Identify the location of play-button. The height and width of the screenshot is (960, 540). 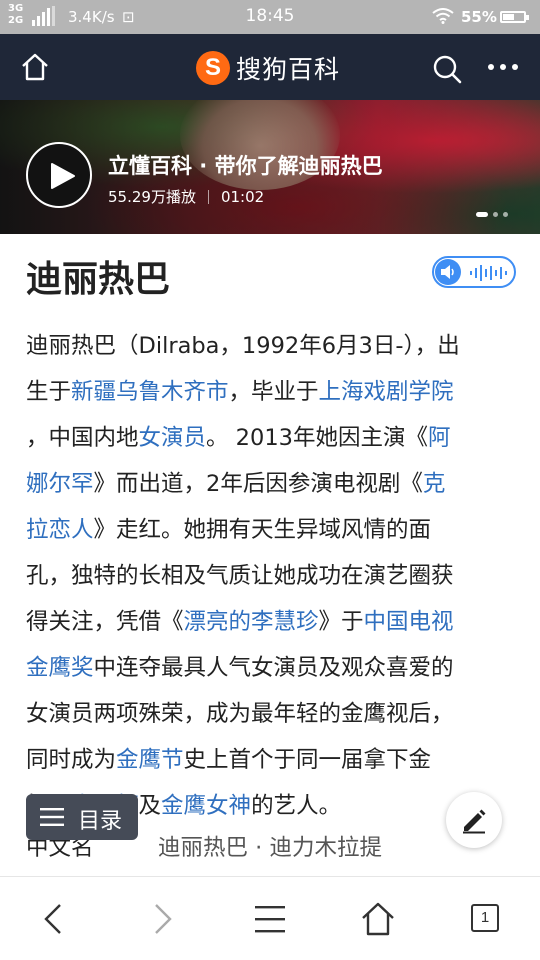
(59, 175).